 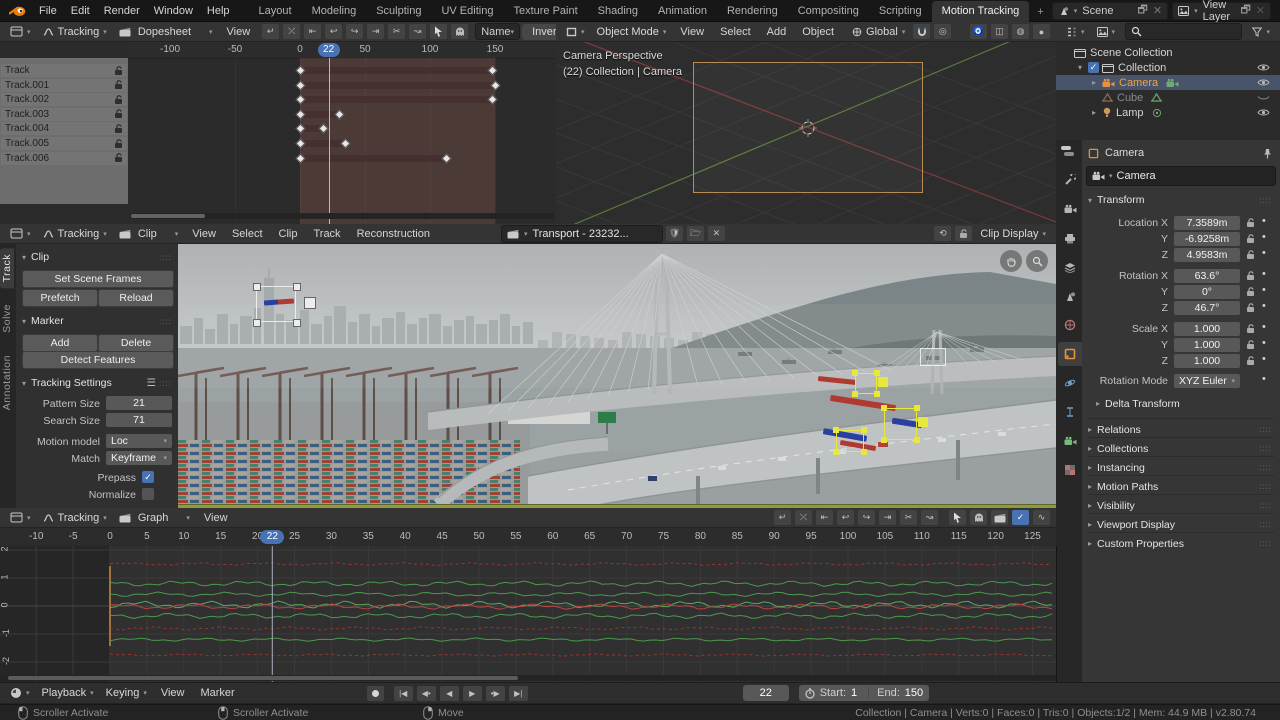 I want to click on workspace-tab-uv-editing: UV Editing, so click(x=467, y=11).